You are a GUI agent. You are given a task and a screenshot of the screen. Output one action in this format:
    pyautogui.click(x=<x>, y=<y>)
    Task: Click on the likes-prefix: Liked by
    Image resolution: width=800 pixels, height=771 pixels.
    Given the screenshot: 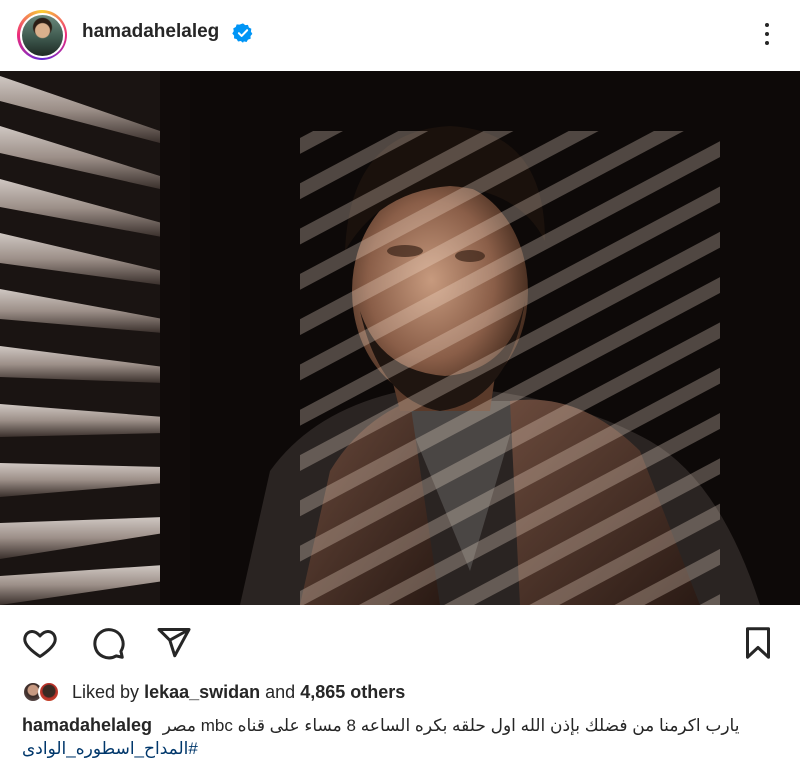 What is the action you would take?
    pyautogui.click(x=106, y=691)
    